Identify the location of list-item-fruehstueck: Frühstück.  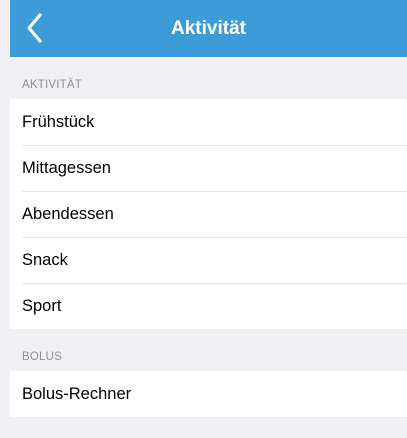
(208, 122).